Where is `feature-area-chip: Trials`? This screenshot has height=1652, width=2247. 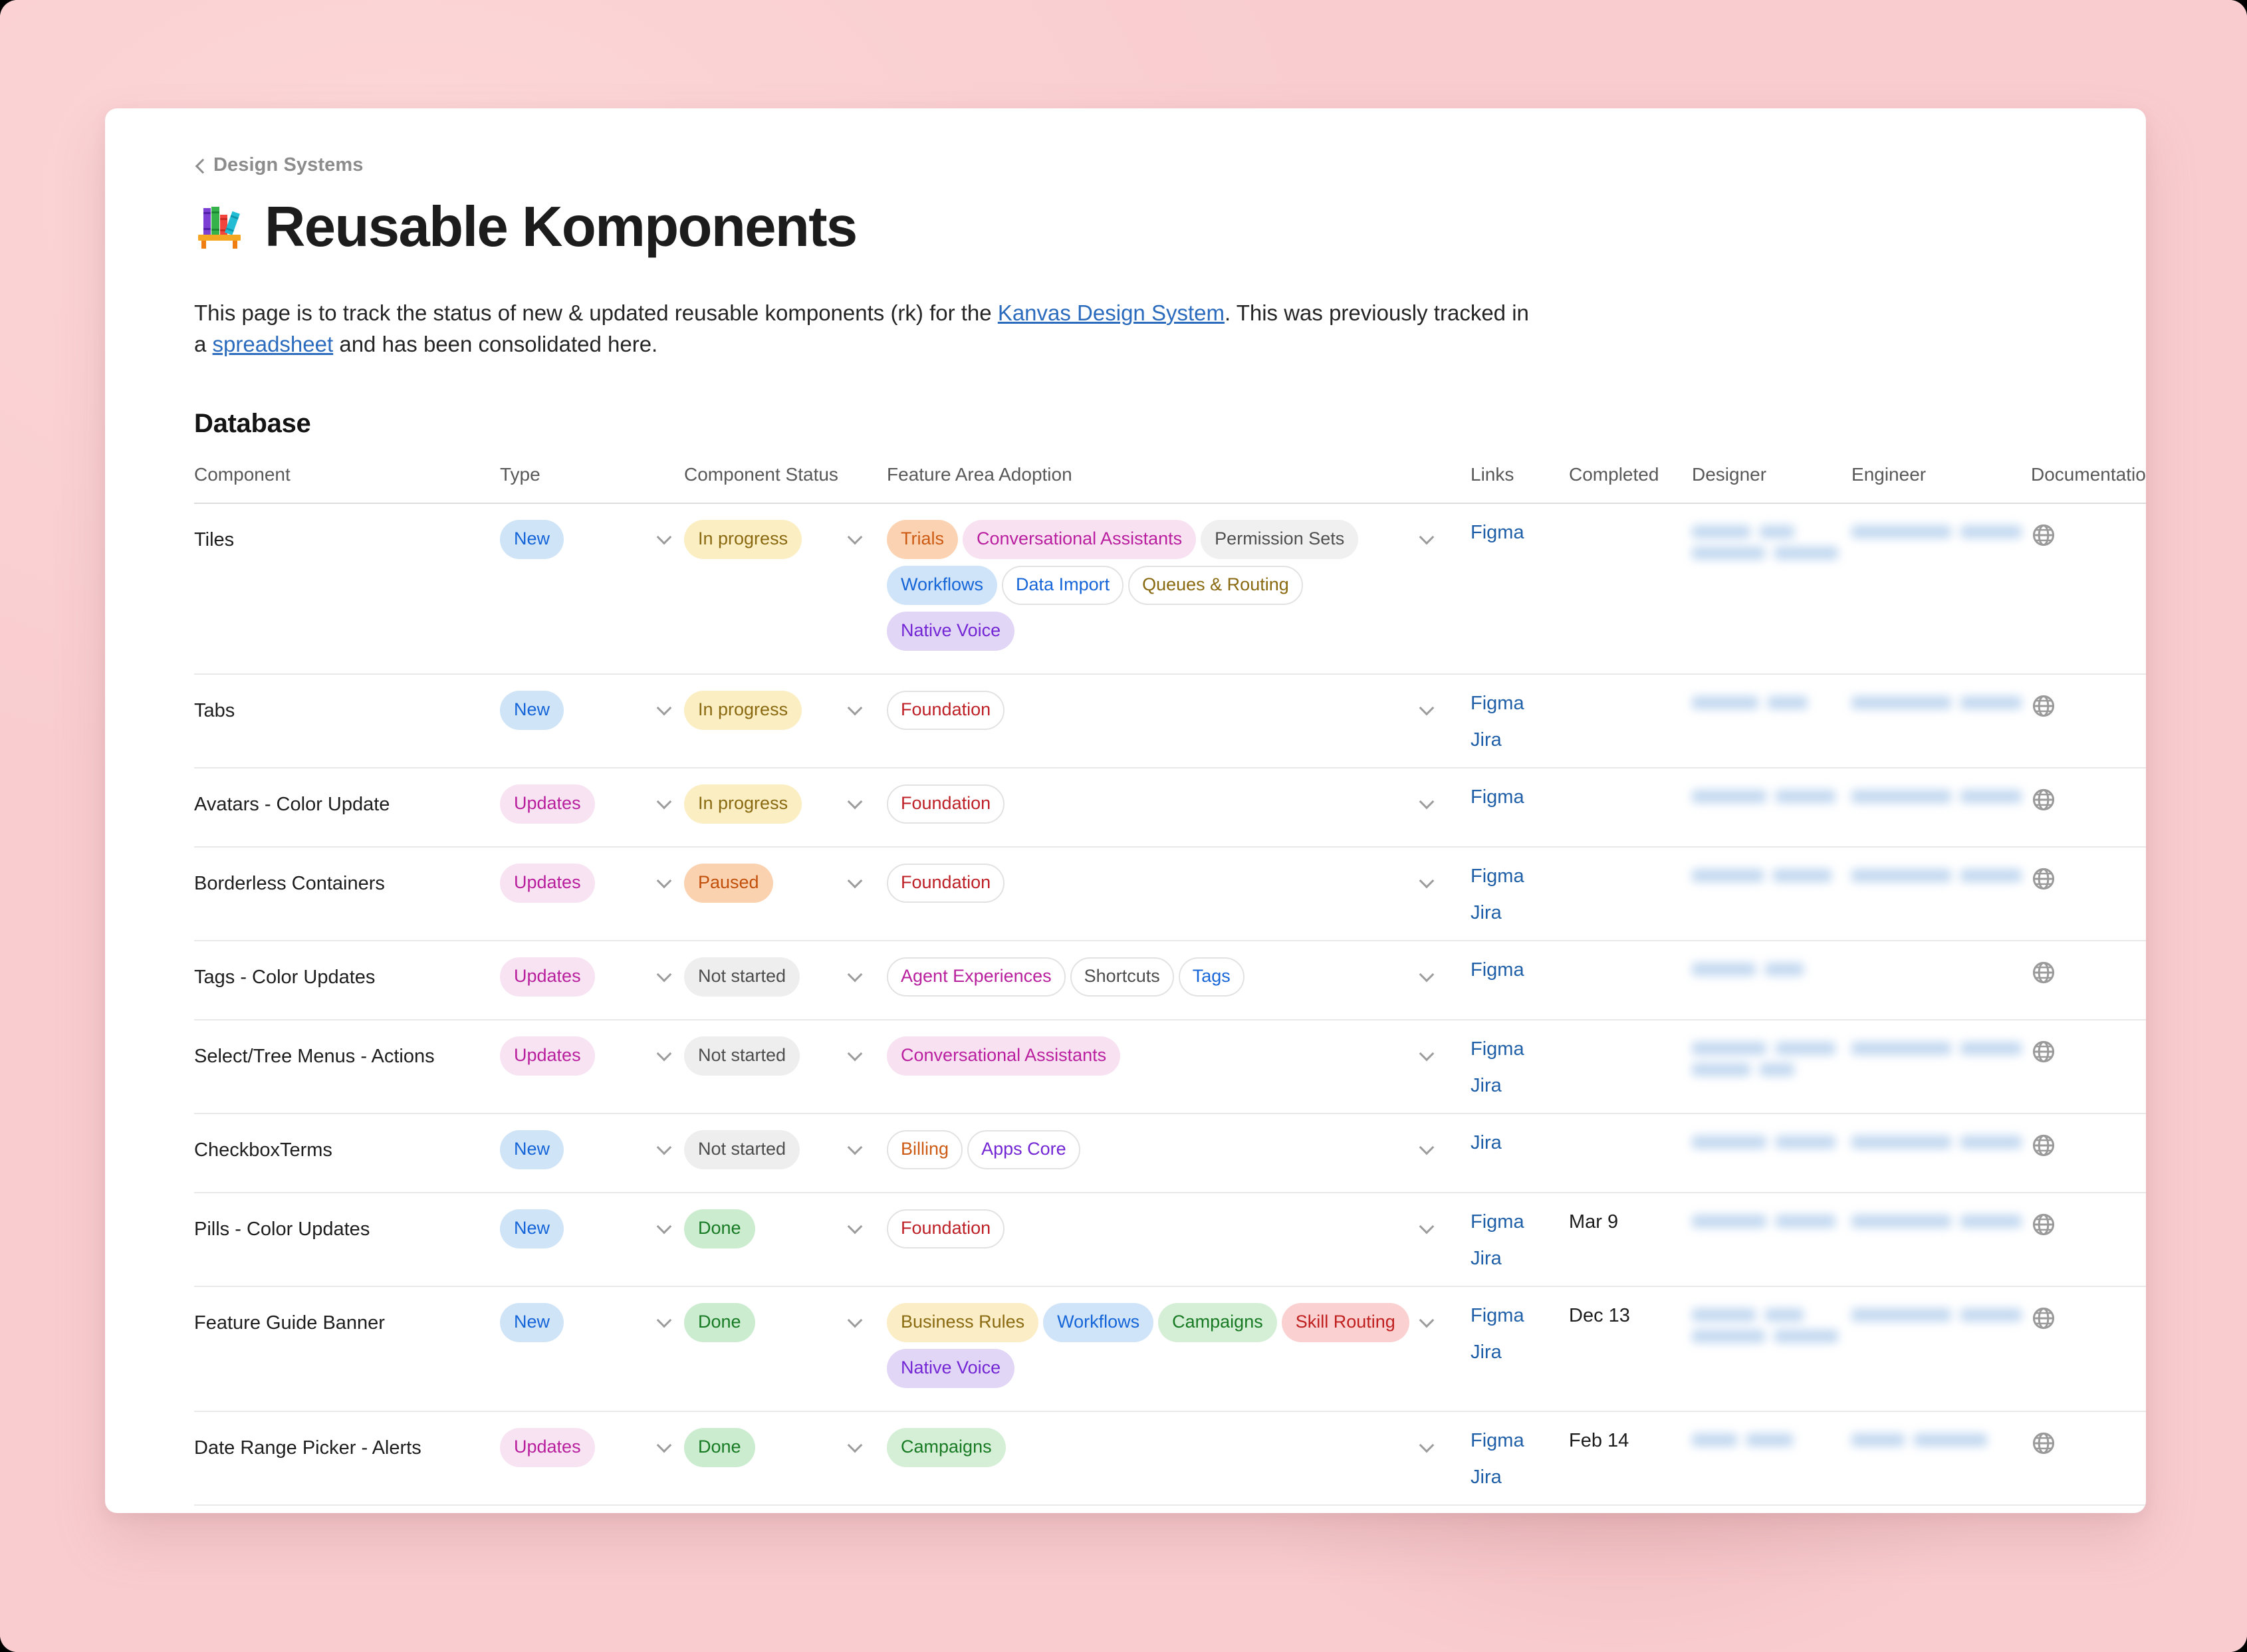 feature-area-chip: Trials is located at coordinates (923, 540).